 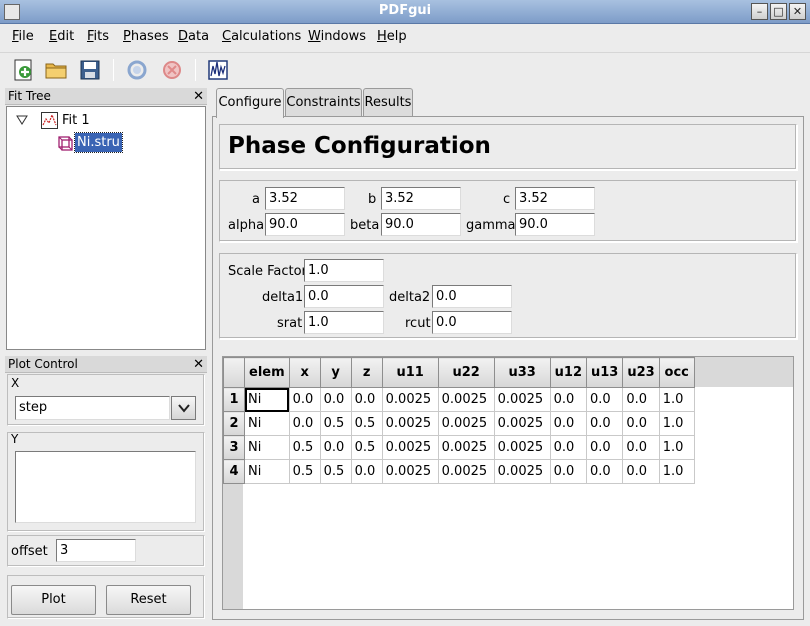 I want to click on column-header: z, so click(x=366, y=372).